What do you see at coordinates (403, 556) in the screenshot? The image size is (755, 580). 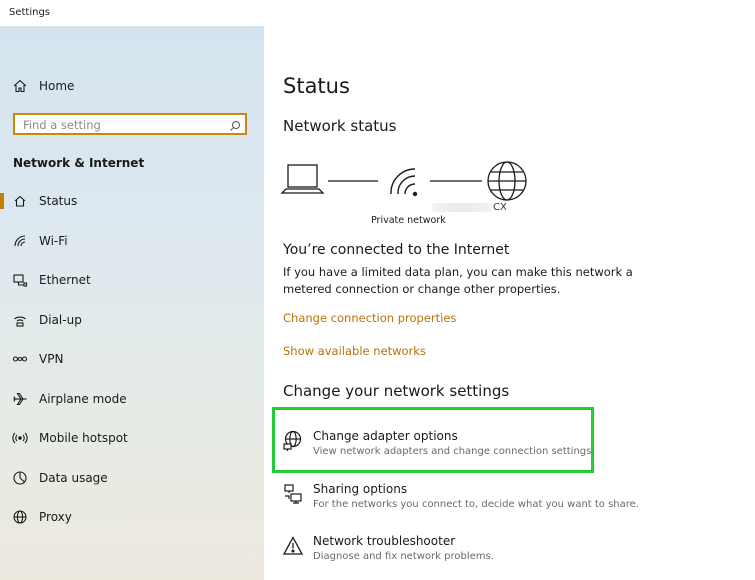 I see `option-description: Diagnose and fix network problems.` at bounding box center [403, 556].